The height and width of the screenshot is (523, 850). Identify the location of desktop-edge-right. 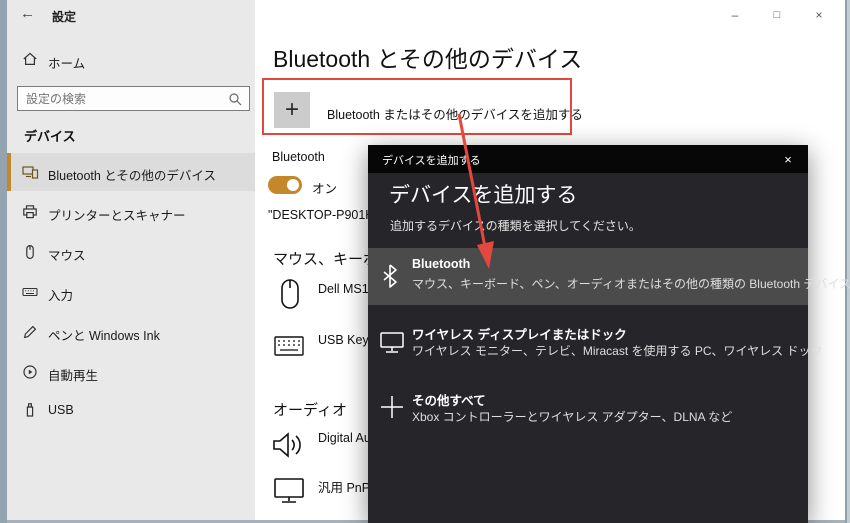
(847, 261).